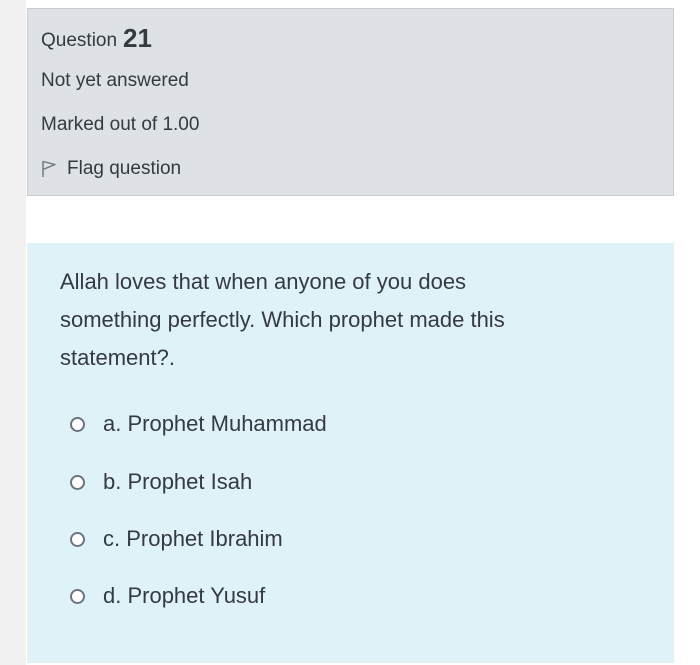 The height and width of the screenshot is (665, 700). Describe the element at coordinates (49, 168) in the screenshot. I see `flag-icon` at that location.